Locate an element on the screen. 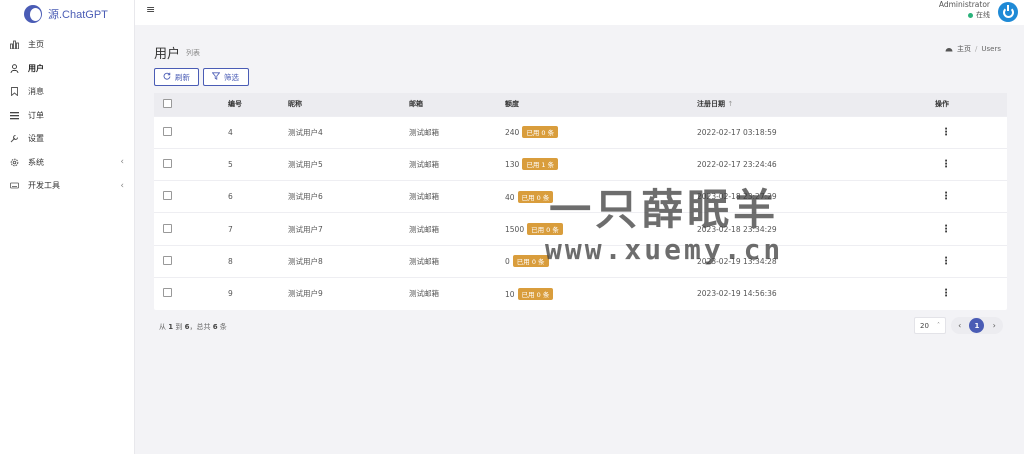  sidebar-item-label: 消息 is located at coordinates (36, 92).